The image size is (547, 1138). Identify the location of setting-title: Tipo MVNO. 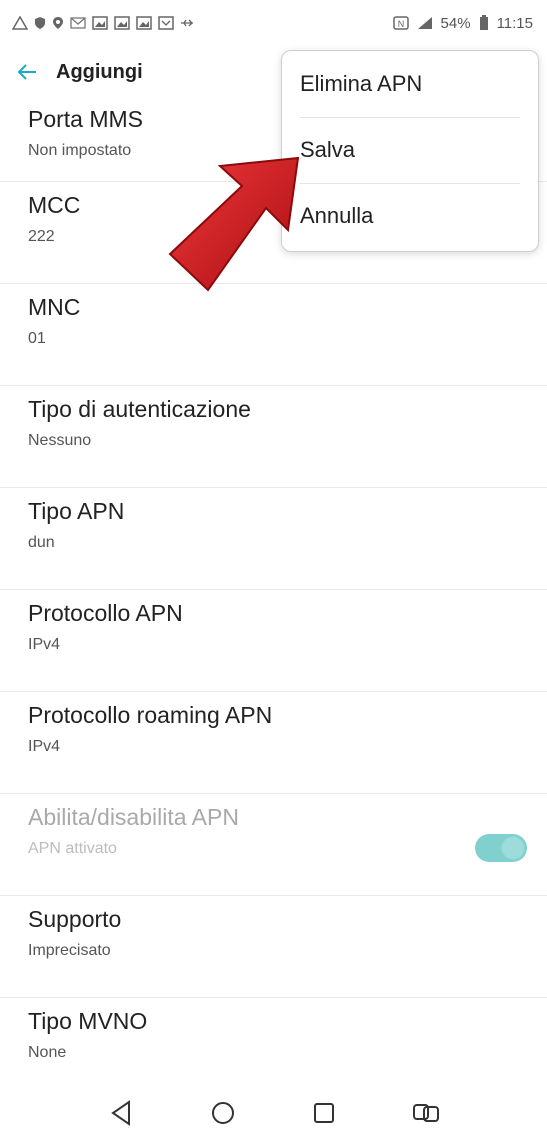
(88, 1021).